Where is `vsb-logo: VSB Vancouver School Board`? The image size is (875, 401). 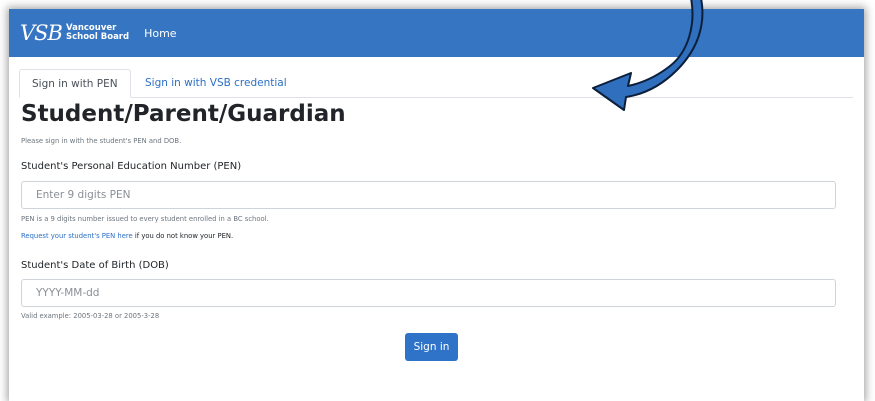
vsb-logo: VSB Vancouver School Board is located at coordinates (74, 32).